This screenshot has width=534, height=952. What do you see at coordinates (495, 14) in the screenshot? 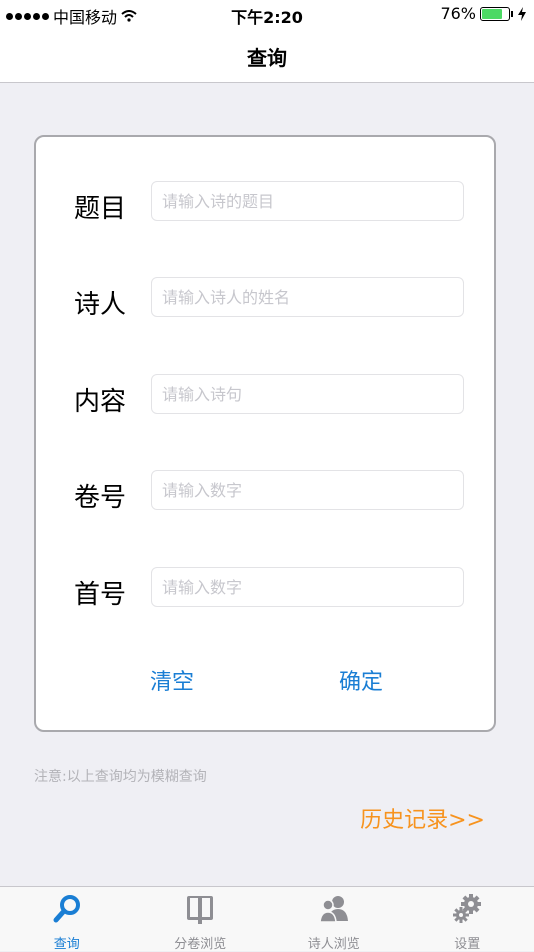
I see `battery-icon` at bounding box center [495, 14].